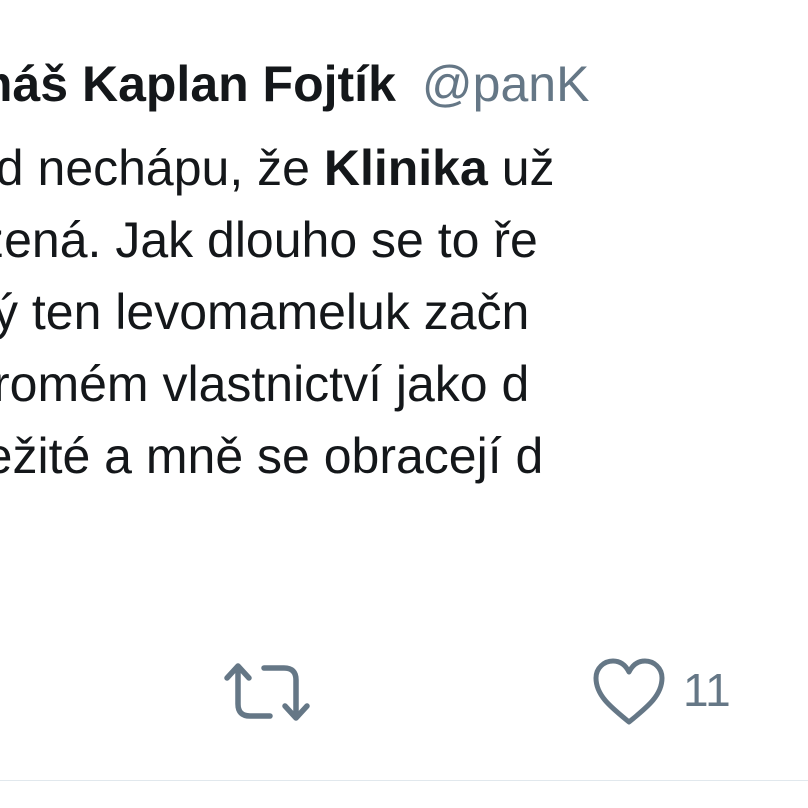  Describe the element at coordinates (269, 240) in the screenshot. I see `tweet-text-line-2: izená. Jak dlouho se to ře` at that location.